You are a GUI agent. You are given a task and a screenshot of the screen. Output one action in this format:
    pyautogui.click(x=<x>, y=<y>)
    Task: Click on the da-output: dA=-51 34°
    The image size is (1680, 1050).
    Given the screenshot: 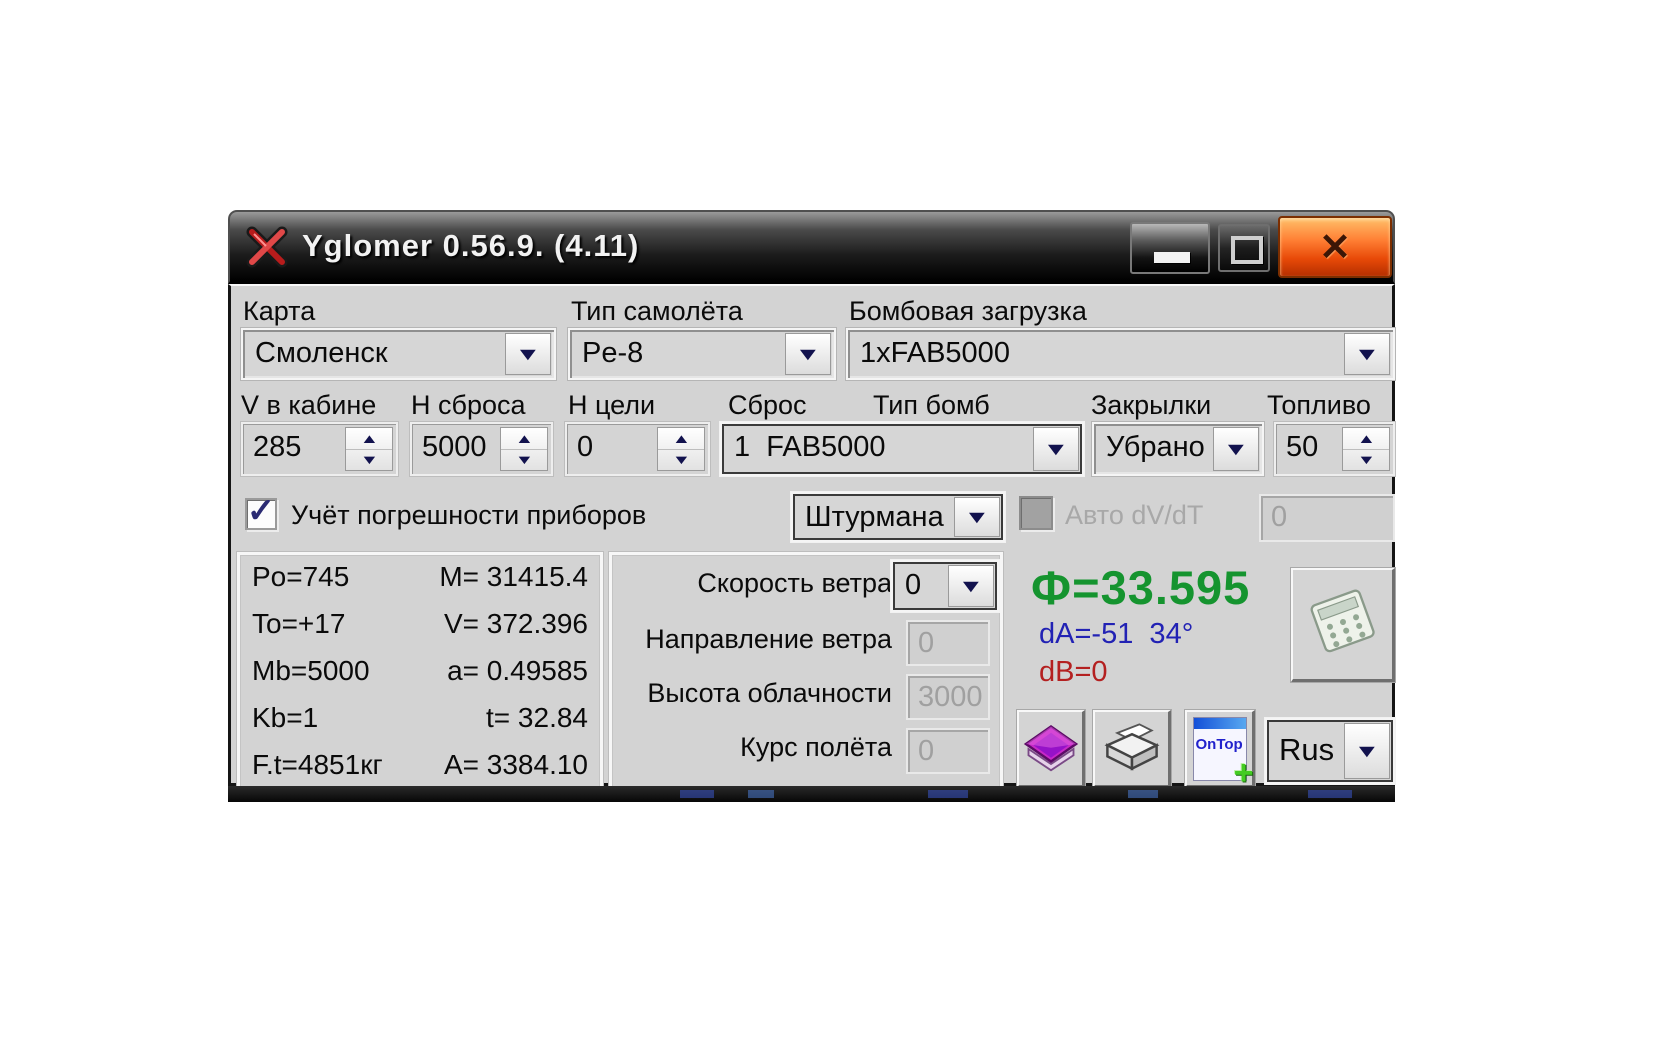 What is the action you would take?
    pyautogui.click(x=1116, y=634)
    